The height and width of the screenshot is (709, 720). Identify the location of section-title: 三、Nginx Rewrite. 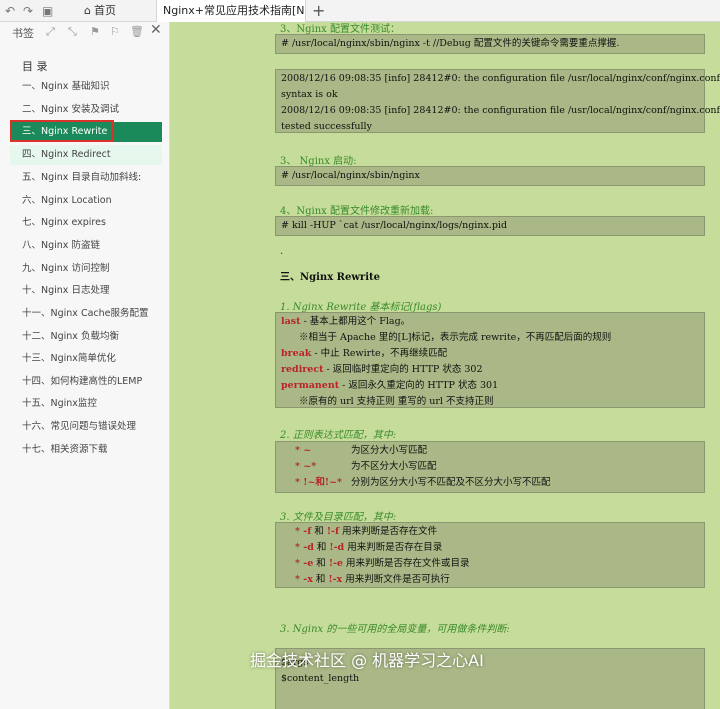
(330, 277).